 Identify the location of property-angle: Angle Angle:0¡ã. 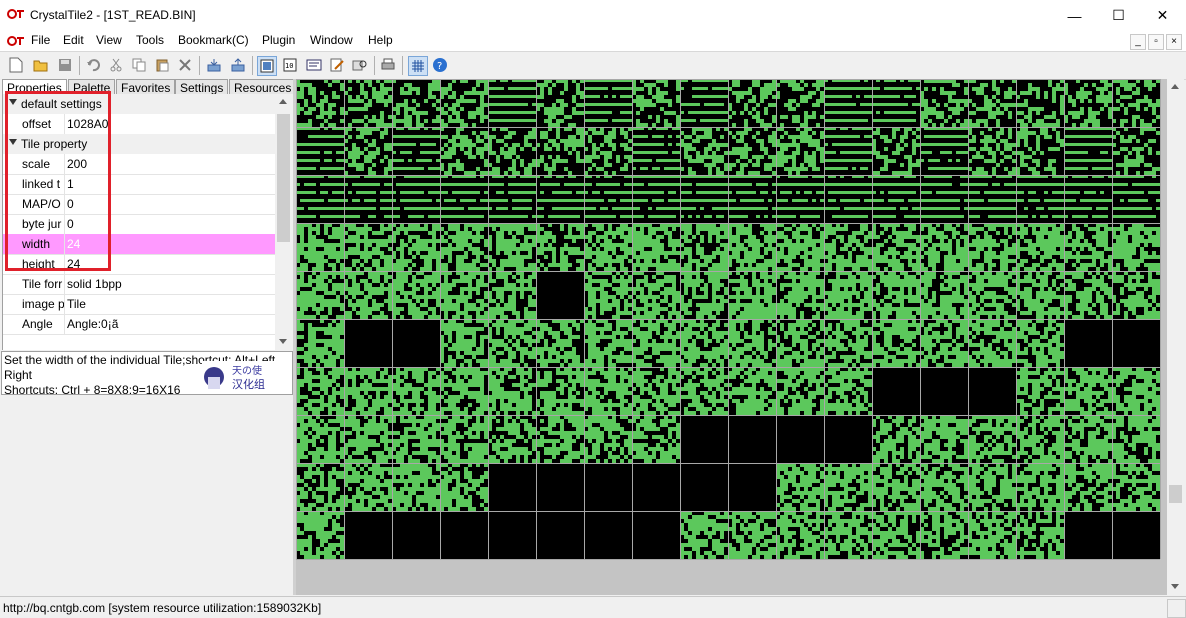
(139, 324).